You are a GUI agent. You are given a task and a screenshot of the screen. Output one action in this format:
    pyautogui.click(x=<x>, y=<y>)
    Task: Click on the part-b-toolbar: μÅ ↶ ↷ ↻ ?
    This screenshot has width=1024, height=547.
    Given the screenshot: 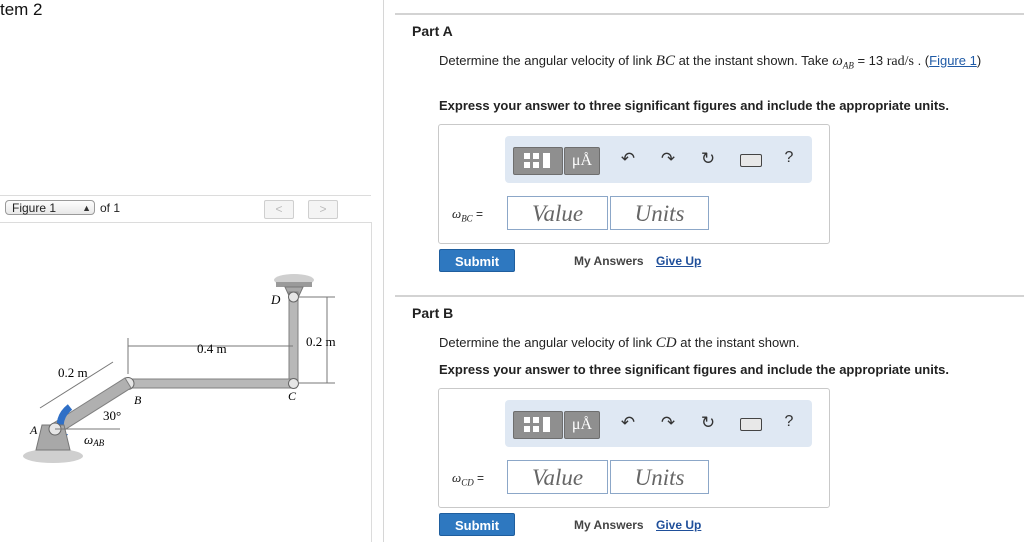 What is the action you would take?
    pyautogui.click(x=658, y=423)
    